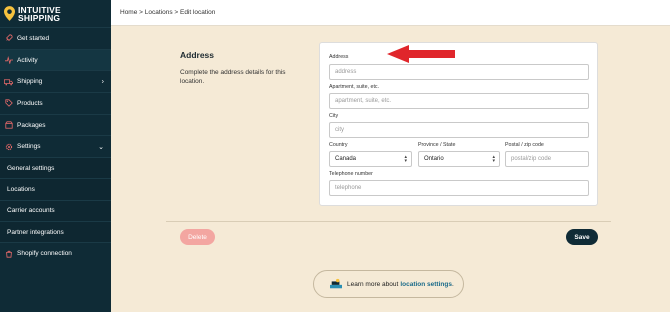  I want to click on phone-input: telephone, so click(459, 188).